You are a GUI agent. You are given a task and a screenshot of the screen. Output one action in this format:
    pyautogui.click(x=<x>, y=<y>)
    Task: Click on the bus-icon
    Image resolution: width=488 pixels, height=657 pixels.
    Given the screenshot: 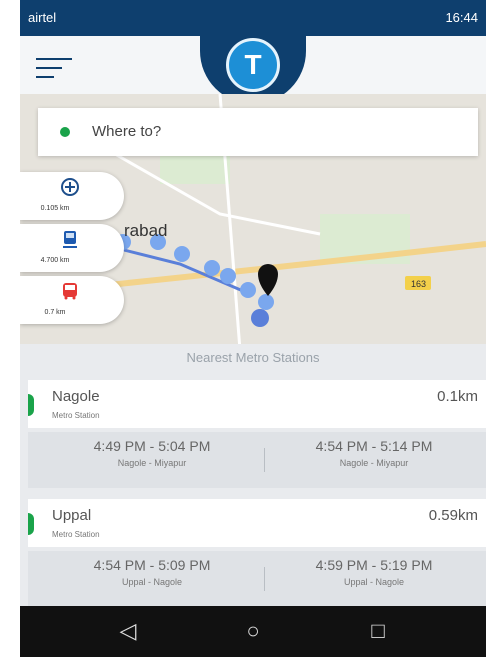 What is the action you would take?
    pyautogui.click(x=70, y=291)
    